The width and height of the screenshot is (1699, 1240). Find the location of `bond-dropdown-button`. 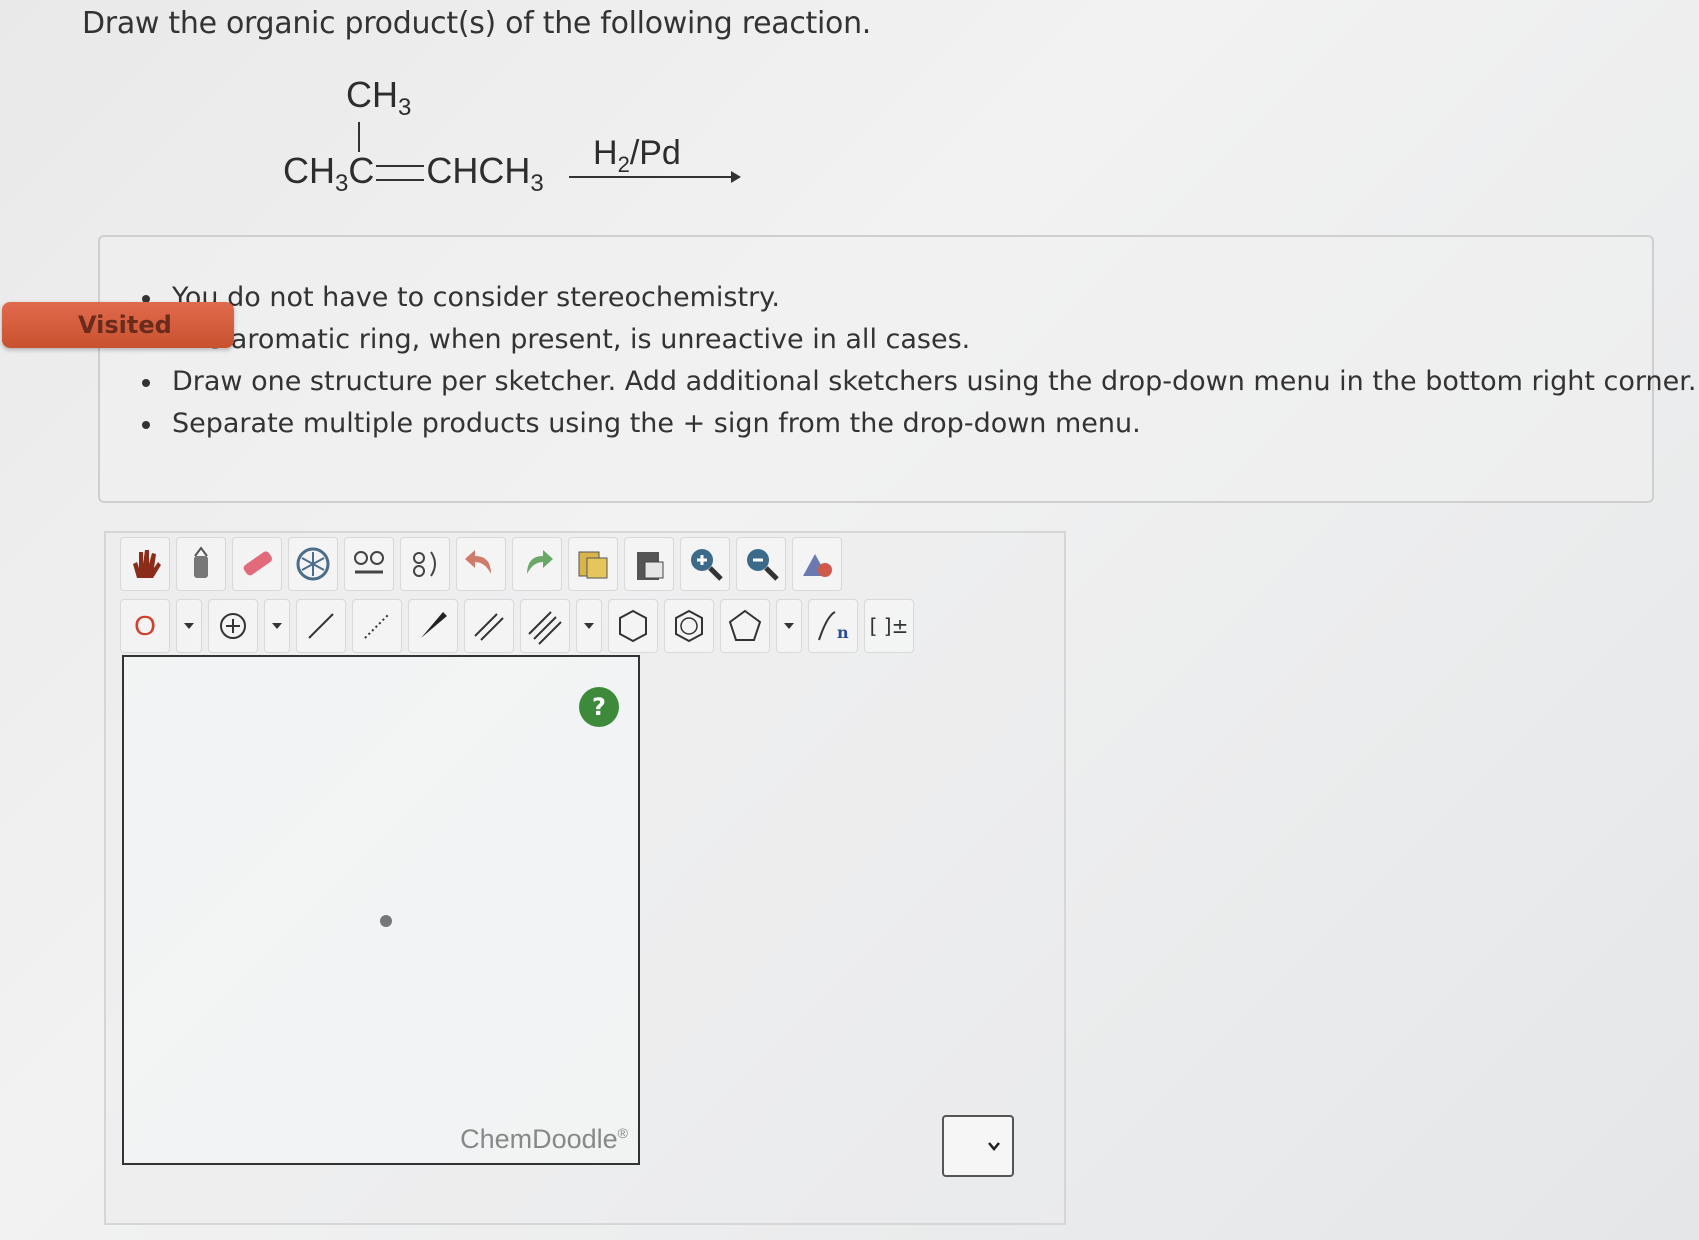

bond-dropdown-button is located at coordinates (589, 626).